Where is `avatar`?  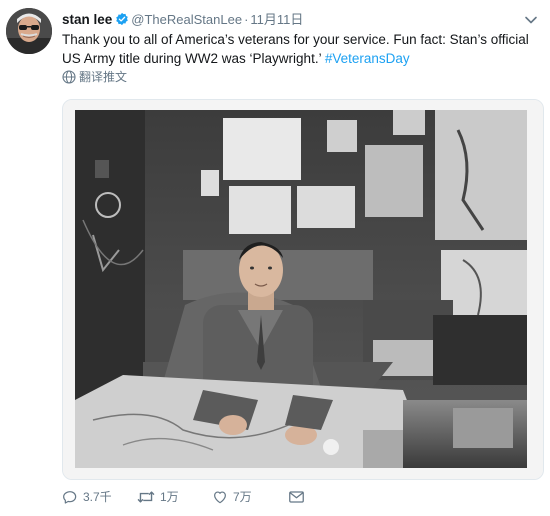 avatar is located at coordinates (29, 31).